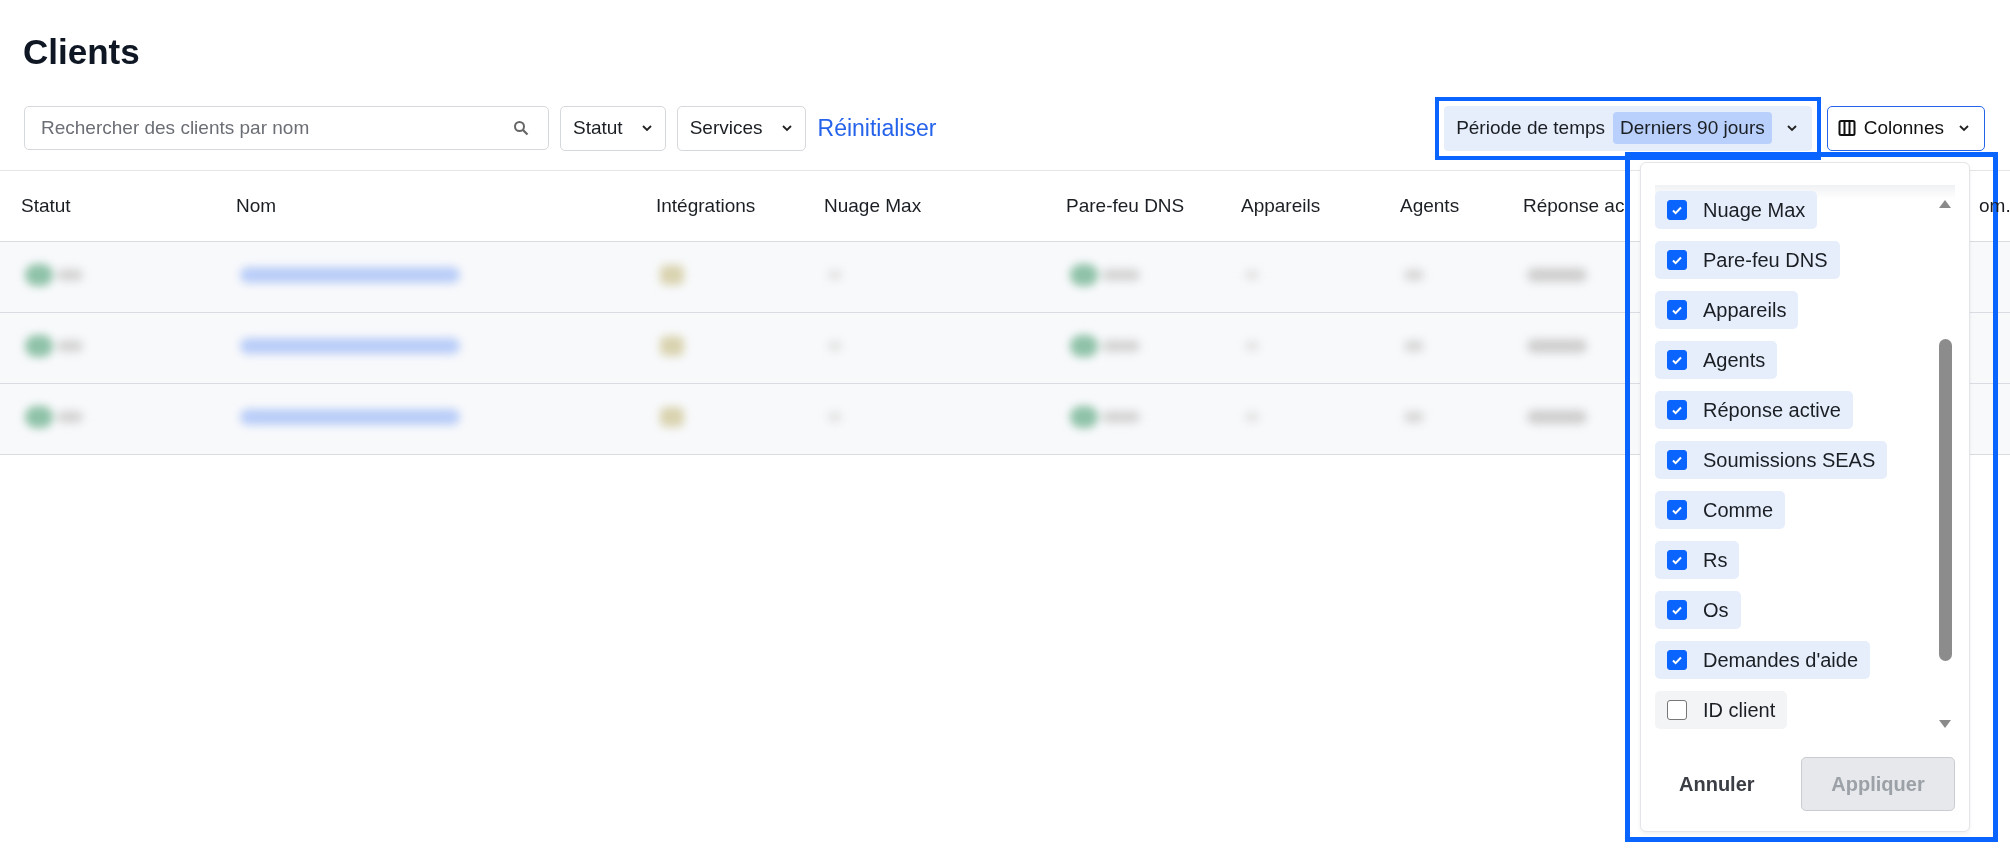  What do you see at coordinates (1720, 510) in the screenshot?
I see `column-option: Comme` at bounding box center [1720, 510].